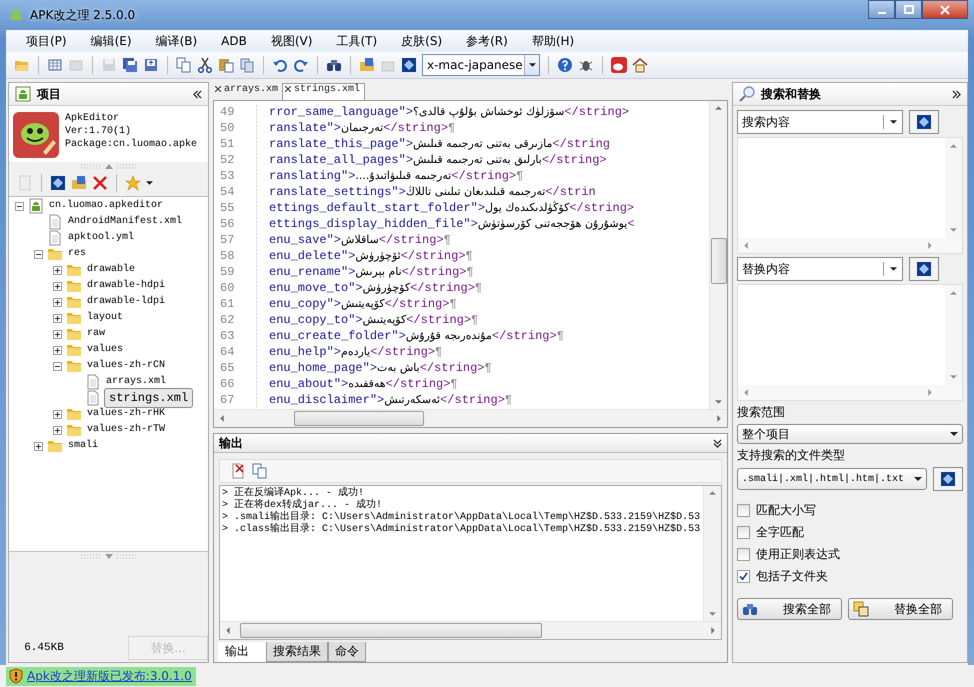 This screenshot has height=687, width=974. What do you see at coordinates (900, 609) in the screenshot?
I see `replace-all-button: 替换全部` at bounding box center [900, 609].